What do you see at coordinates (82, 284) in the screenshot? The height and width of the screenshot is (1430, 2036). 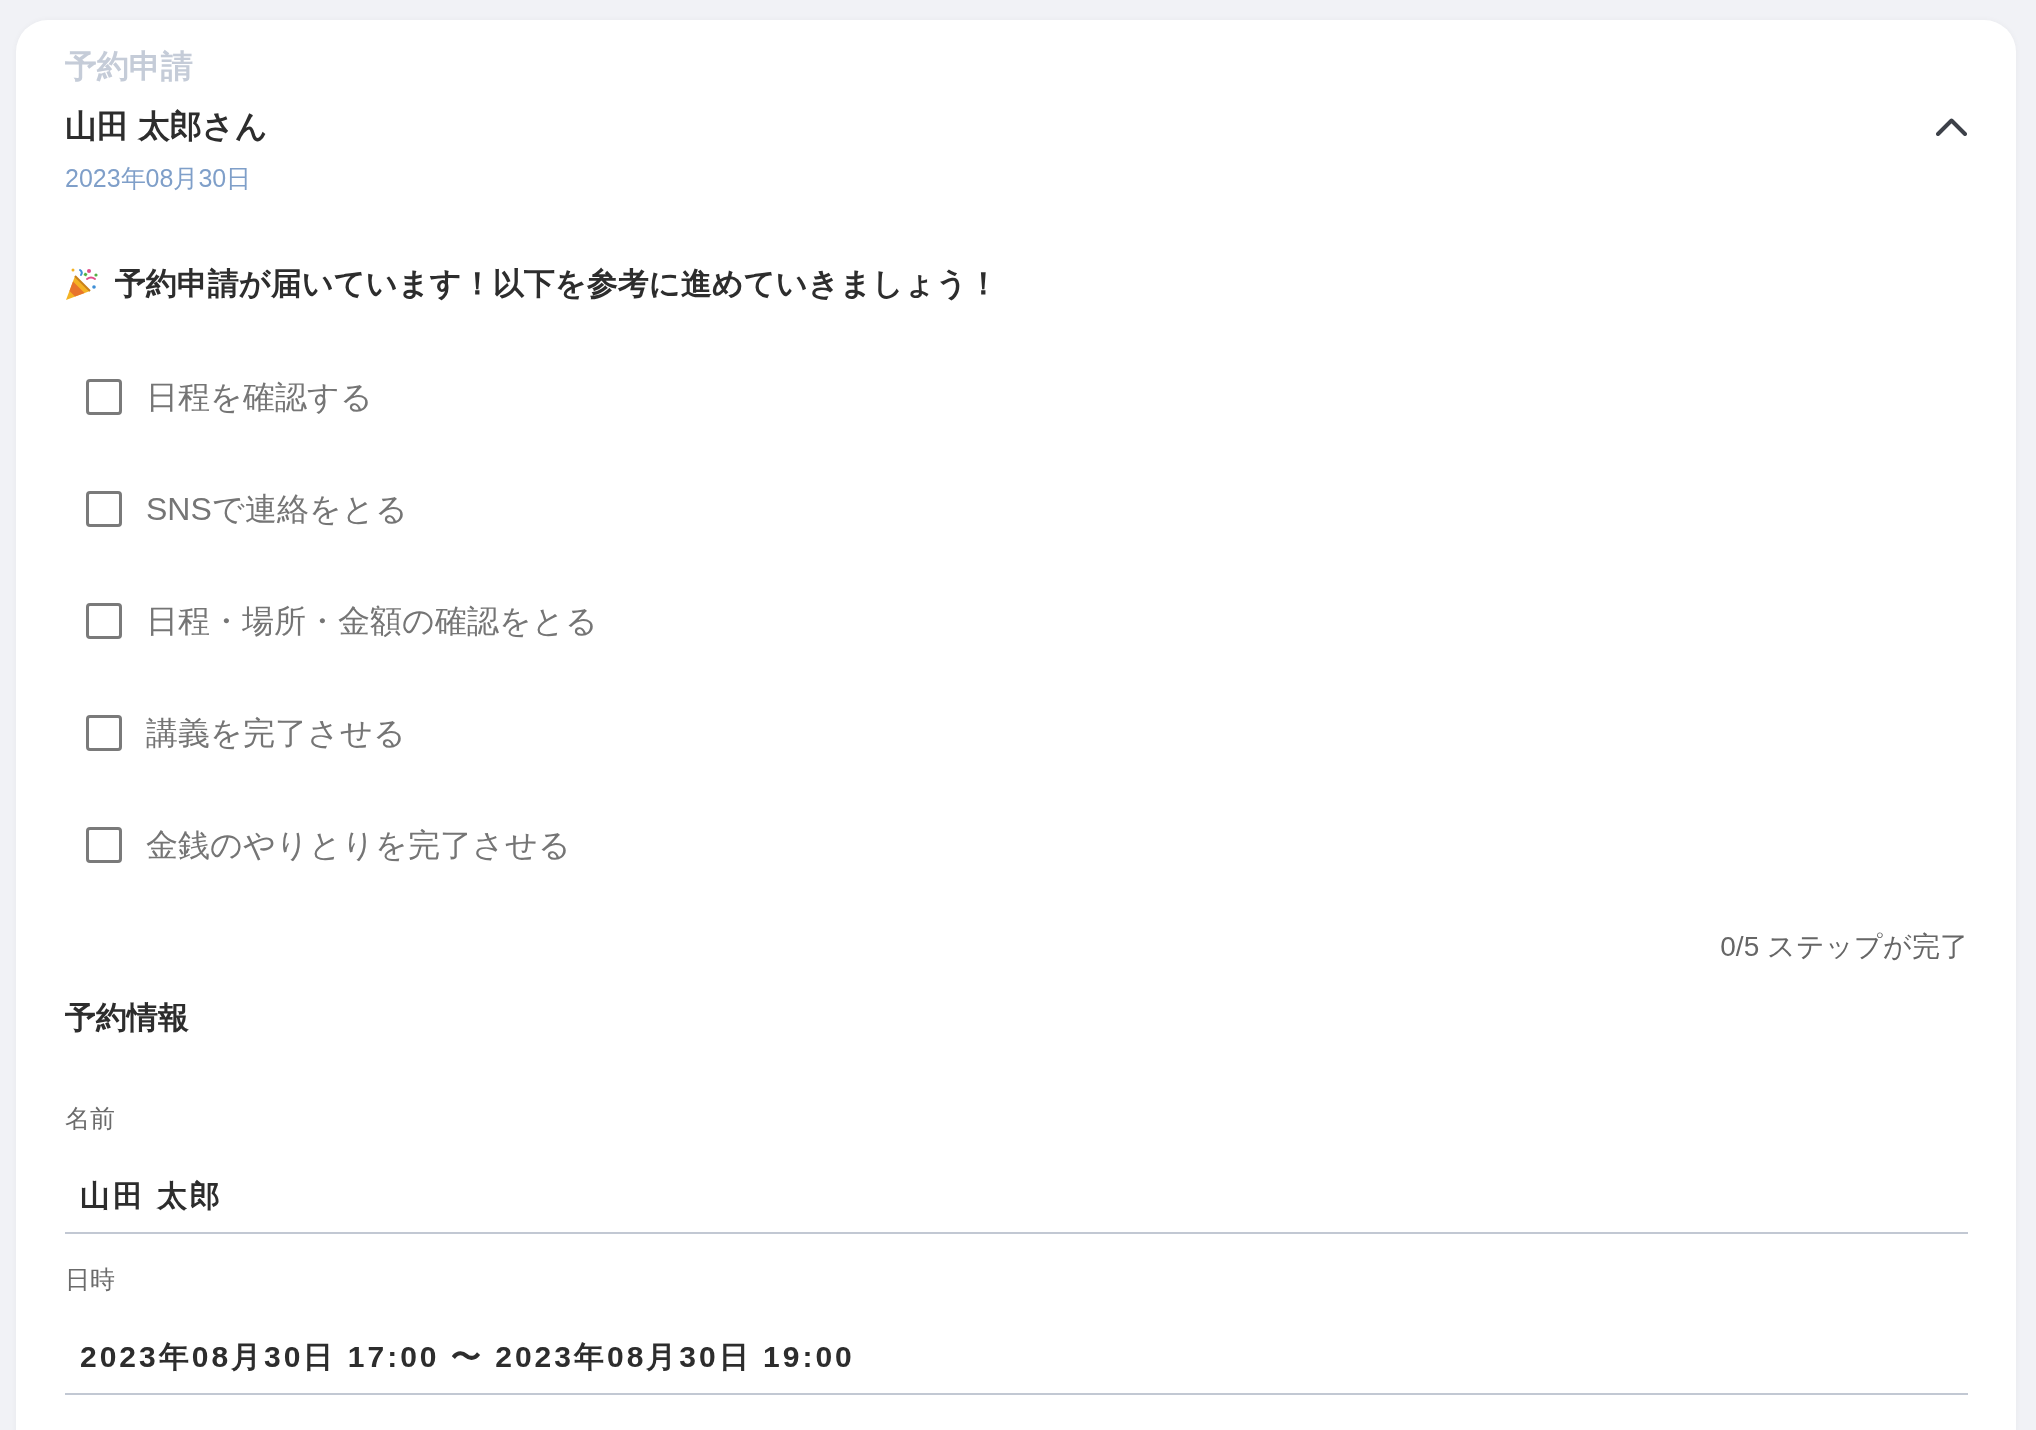 I see `party-popper-icon` at bounding box center [82, 284].